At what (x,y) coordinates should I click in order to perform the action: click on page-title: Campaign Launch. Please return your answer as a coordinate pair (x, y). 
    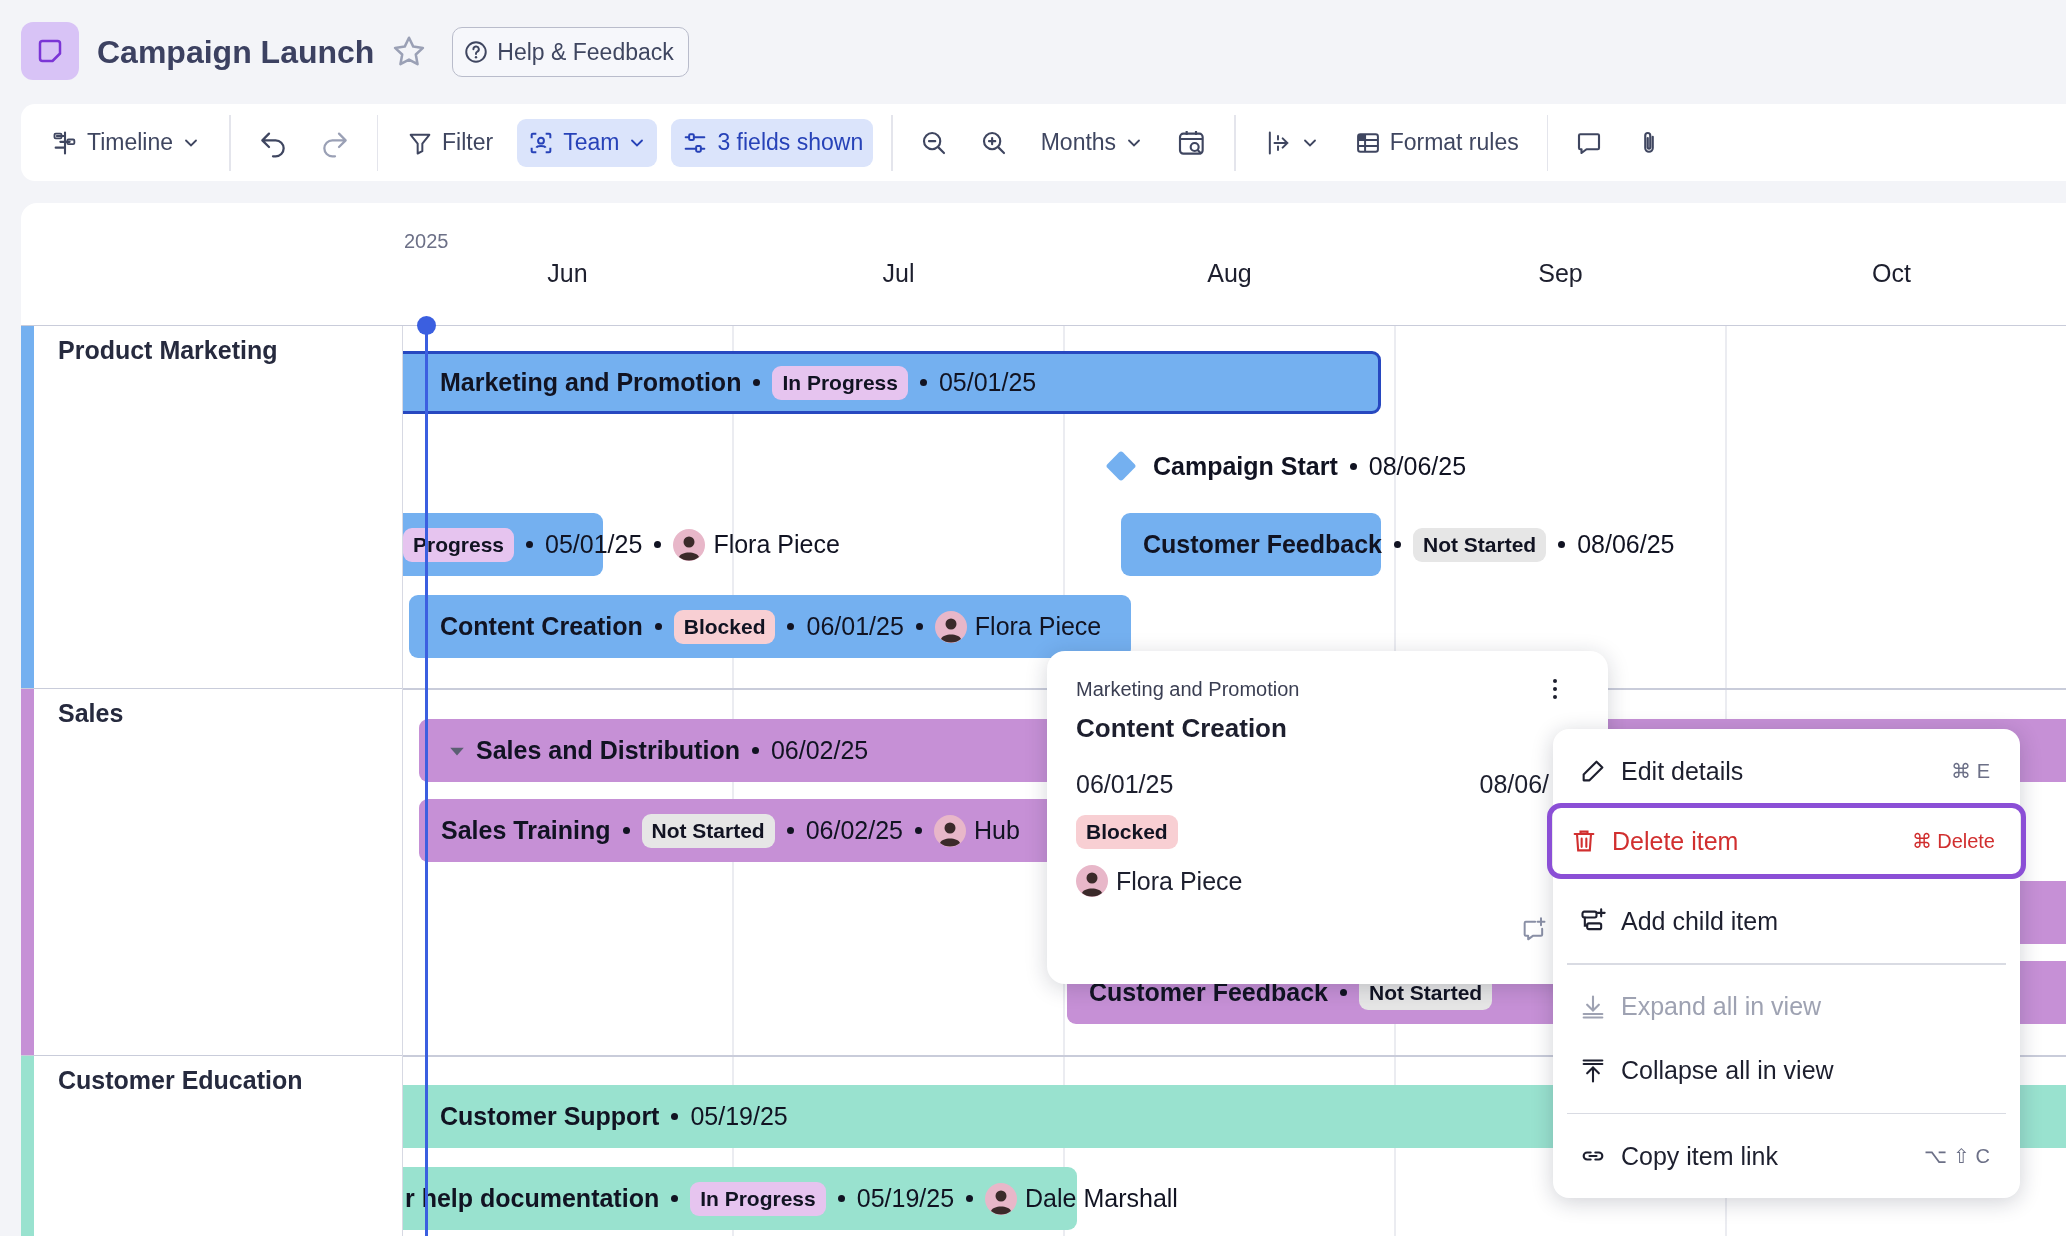
    Looking at the image, I should click on (236, 52).